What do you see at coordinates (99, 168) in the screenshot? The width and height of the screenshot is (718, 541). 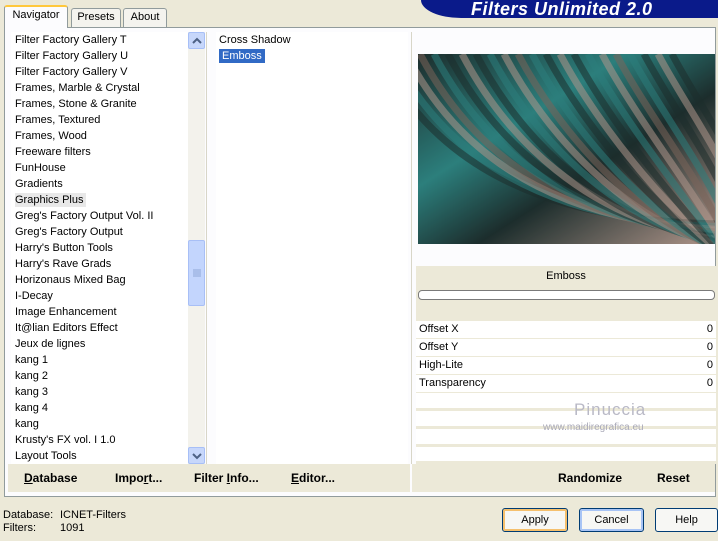 I see `category-item: FunHouse` at bounding box center [99, 168].